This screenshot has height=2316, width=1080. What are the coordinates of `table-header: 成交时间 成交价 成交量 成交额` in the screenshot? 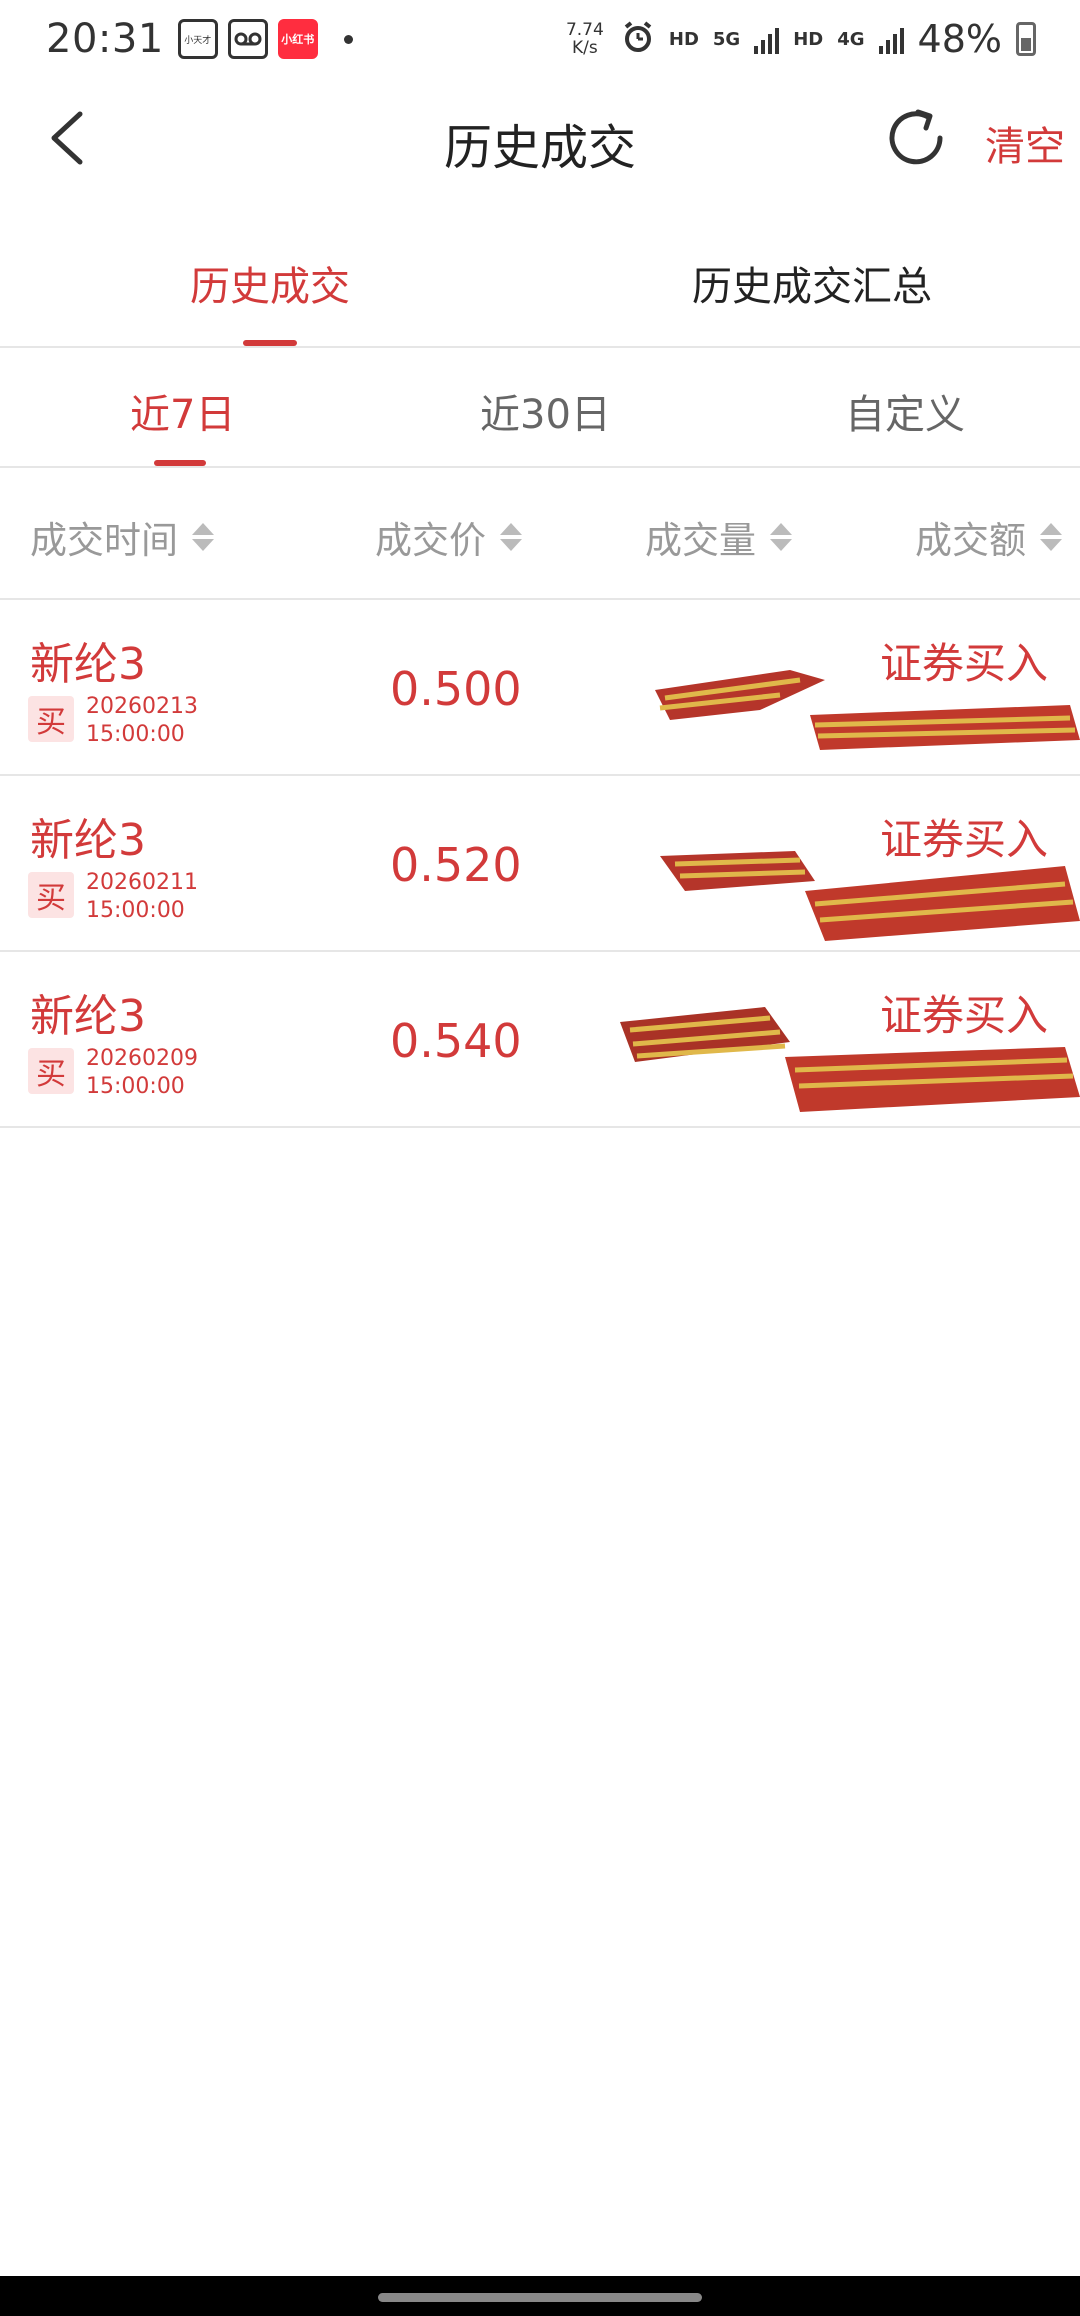 It's located at (540, 534).